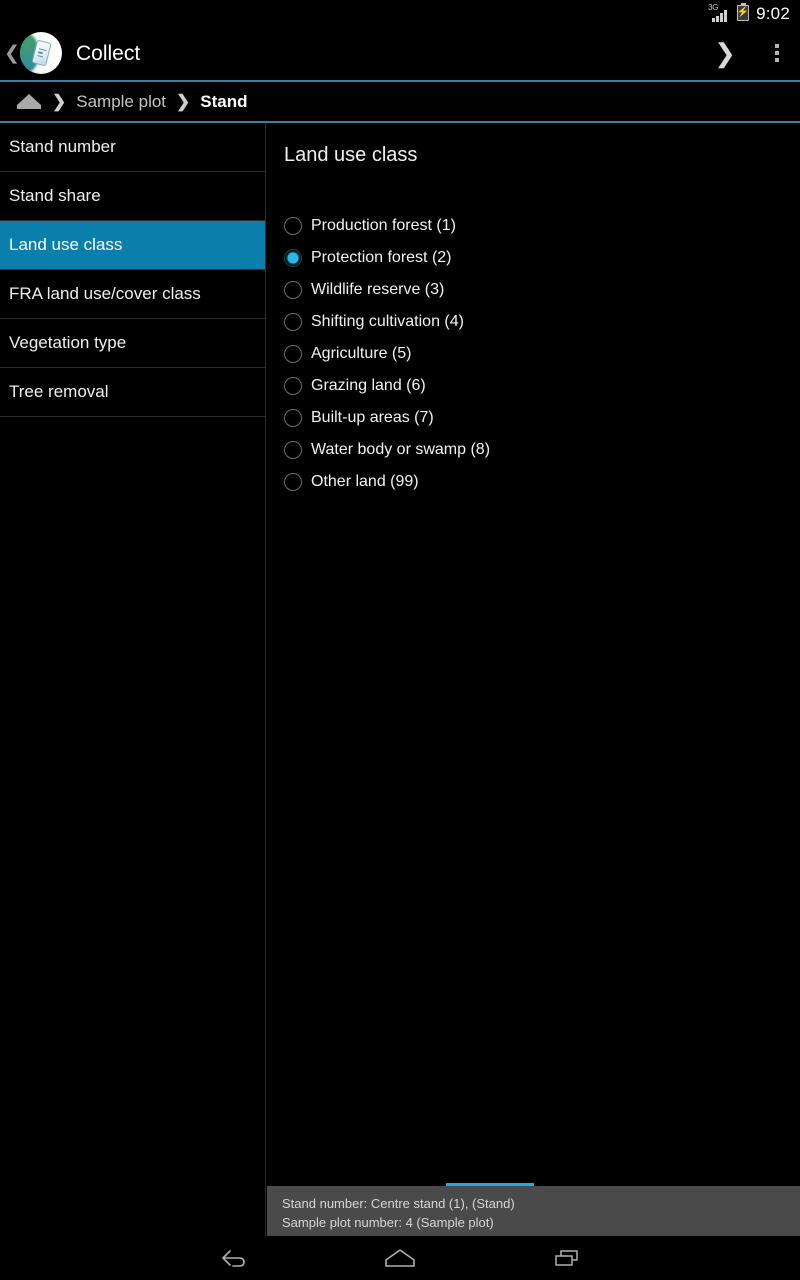 The width and height of the screenshot is (800, 1280). I want to click on radio-option-label: Water body or swamp (8), so click(401, 449).